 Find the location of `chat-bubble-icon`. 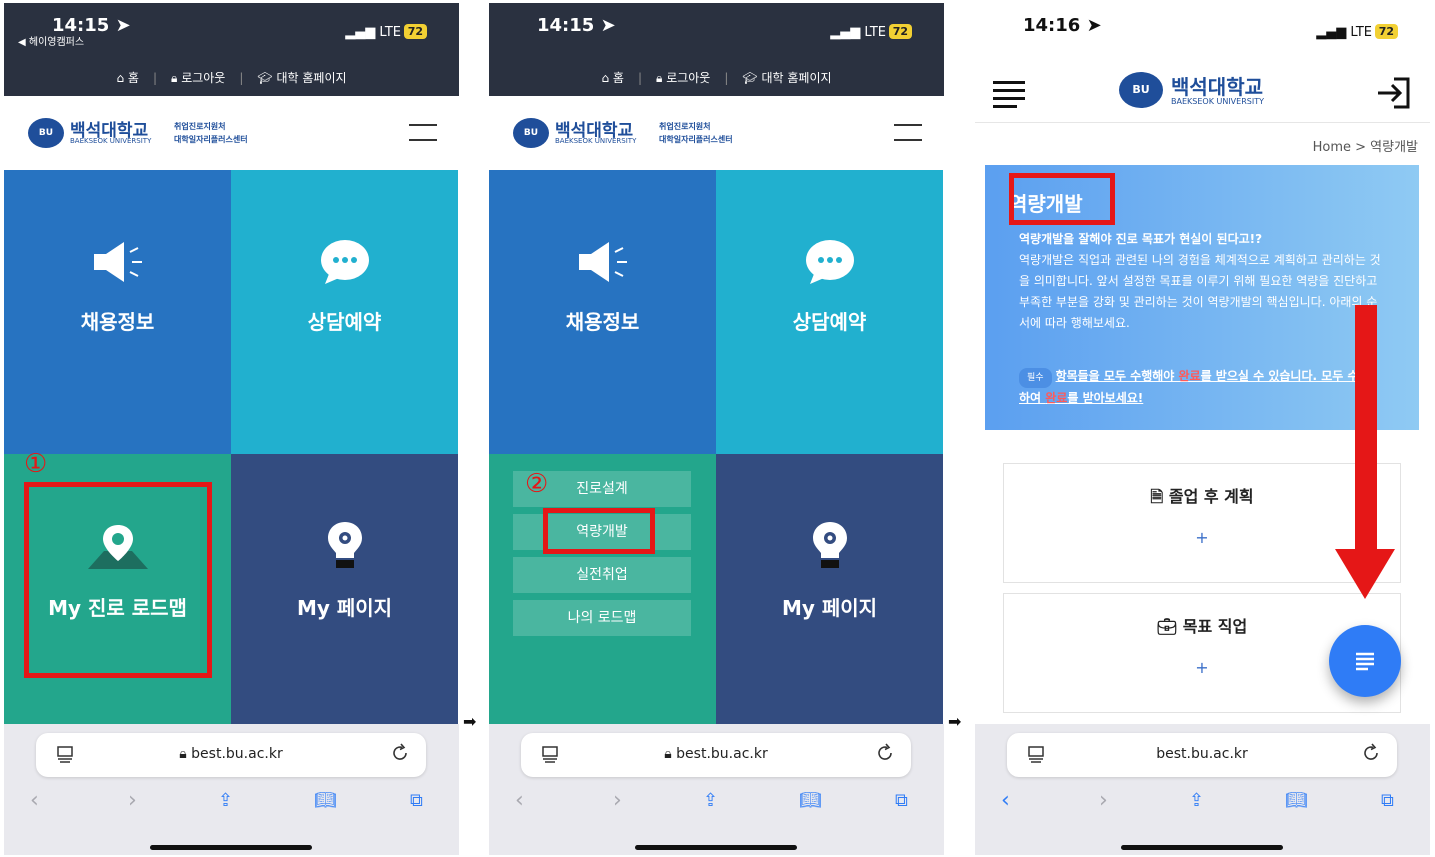

chat-bubble-icon is located at coordinates (829, 262).